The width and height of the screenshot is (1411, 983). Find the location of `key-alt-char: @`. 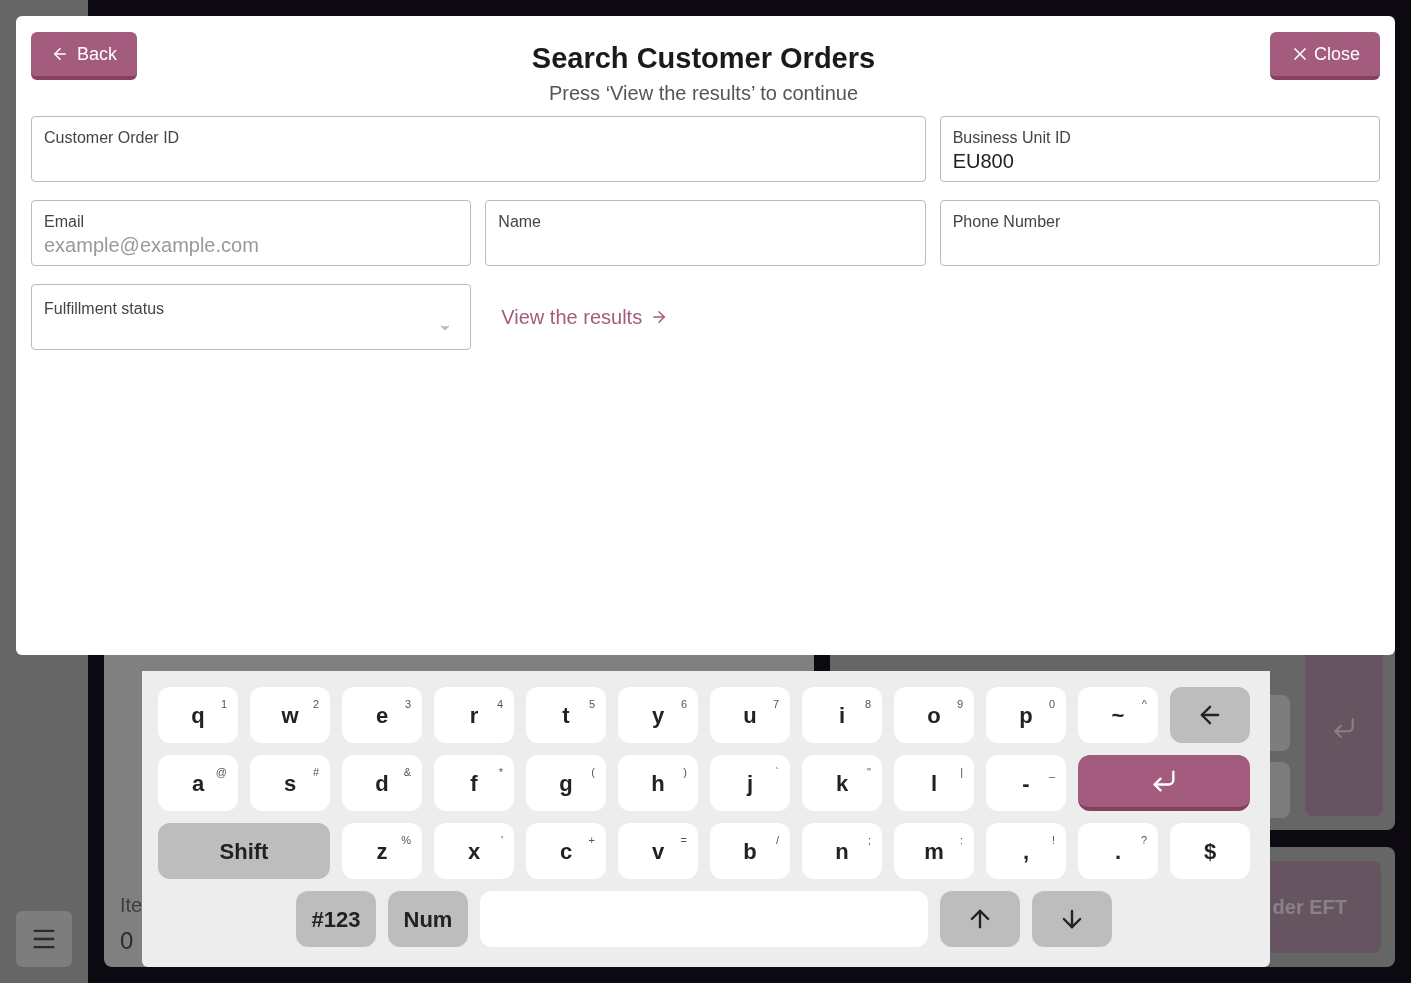

key-alt-char: @ is located at coordinates (221, 772).